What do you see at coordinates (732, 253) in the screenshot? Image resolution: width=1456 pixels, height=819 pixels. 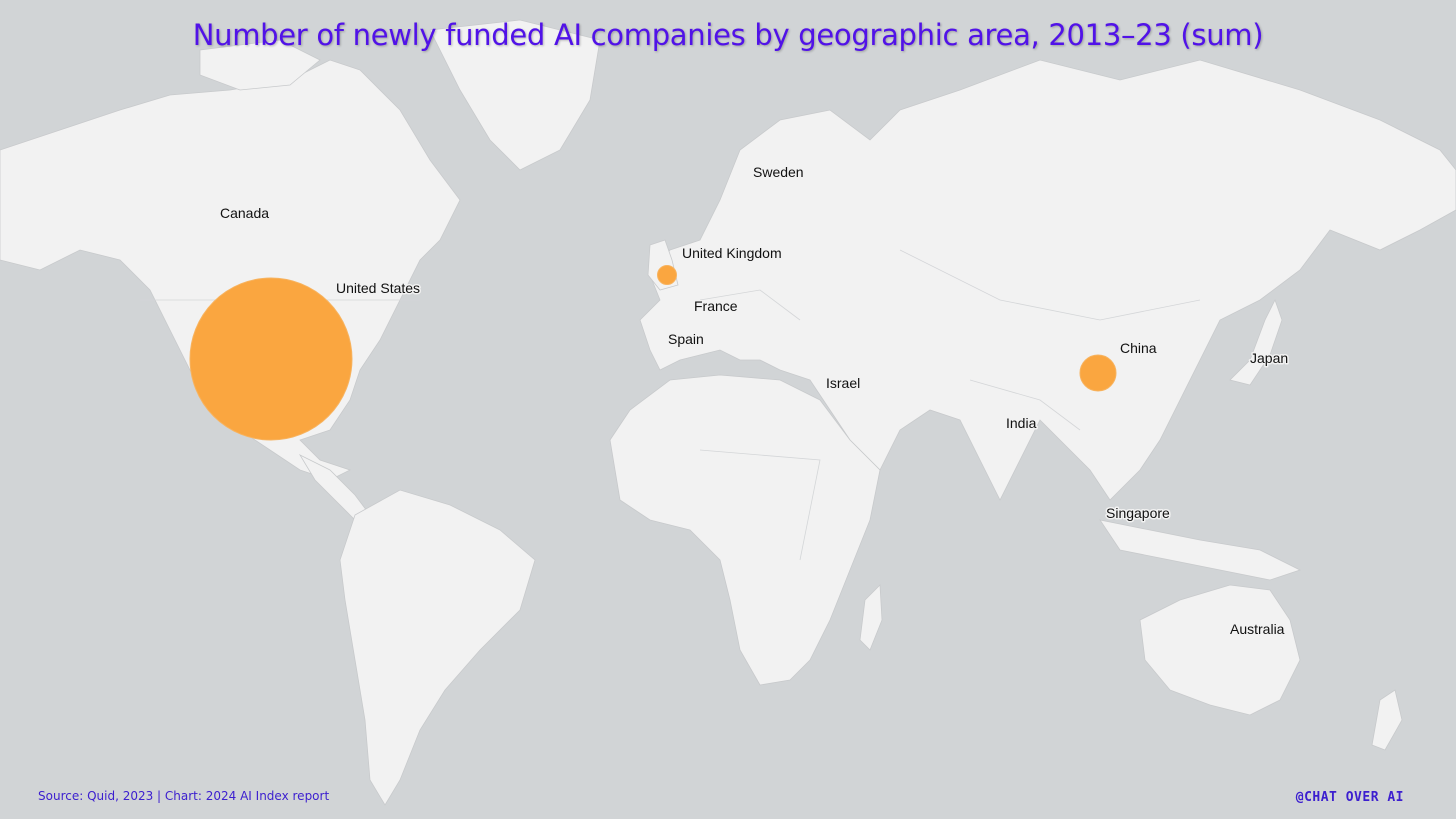 I see `label-united-kingdom: United Kingdom` at bounding box center [732, 253].